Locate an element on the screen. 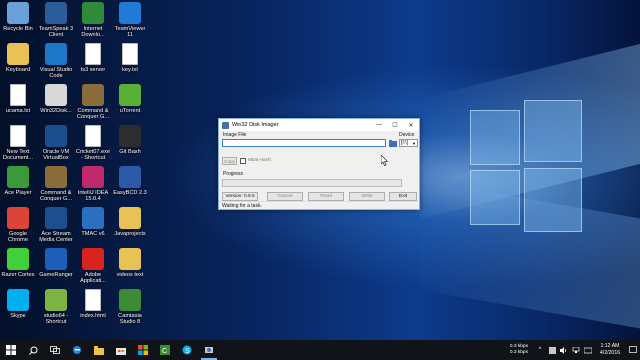  progress-label: Progress is located at coordinates (233, 174).